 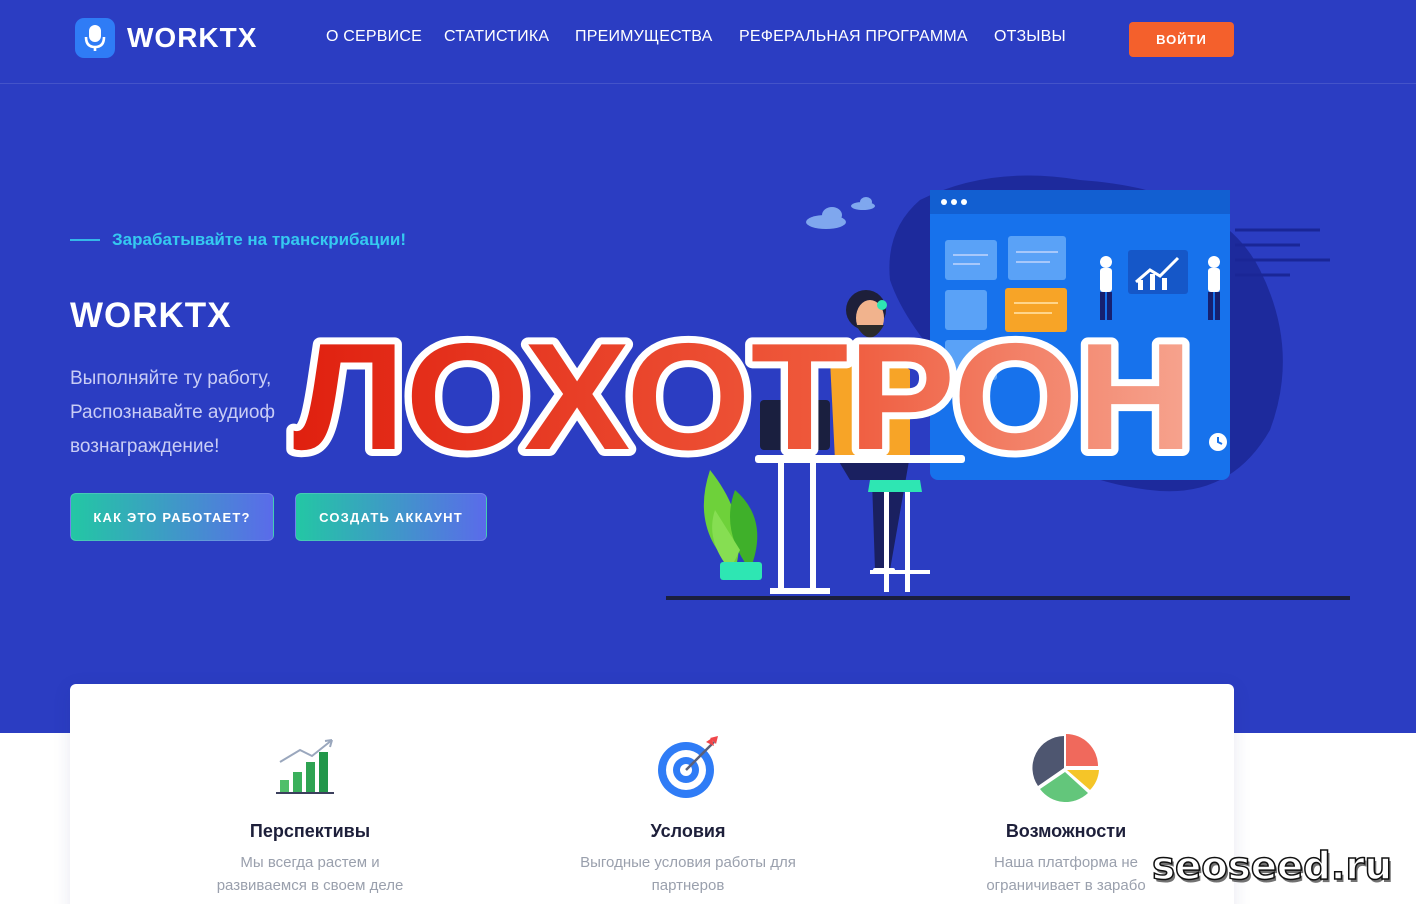 What do you see at coordinates (496, 37) in the screenshot?
I see `nav-item-statistics: СТАТИСТИКА` at bounding box center [496, 37].